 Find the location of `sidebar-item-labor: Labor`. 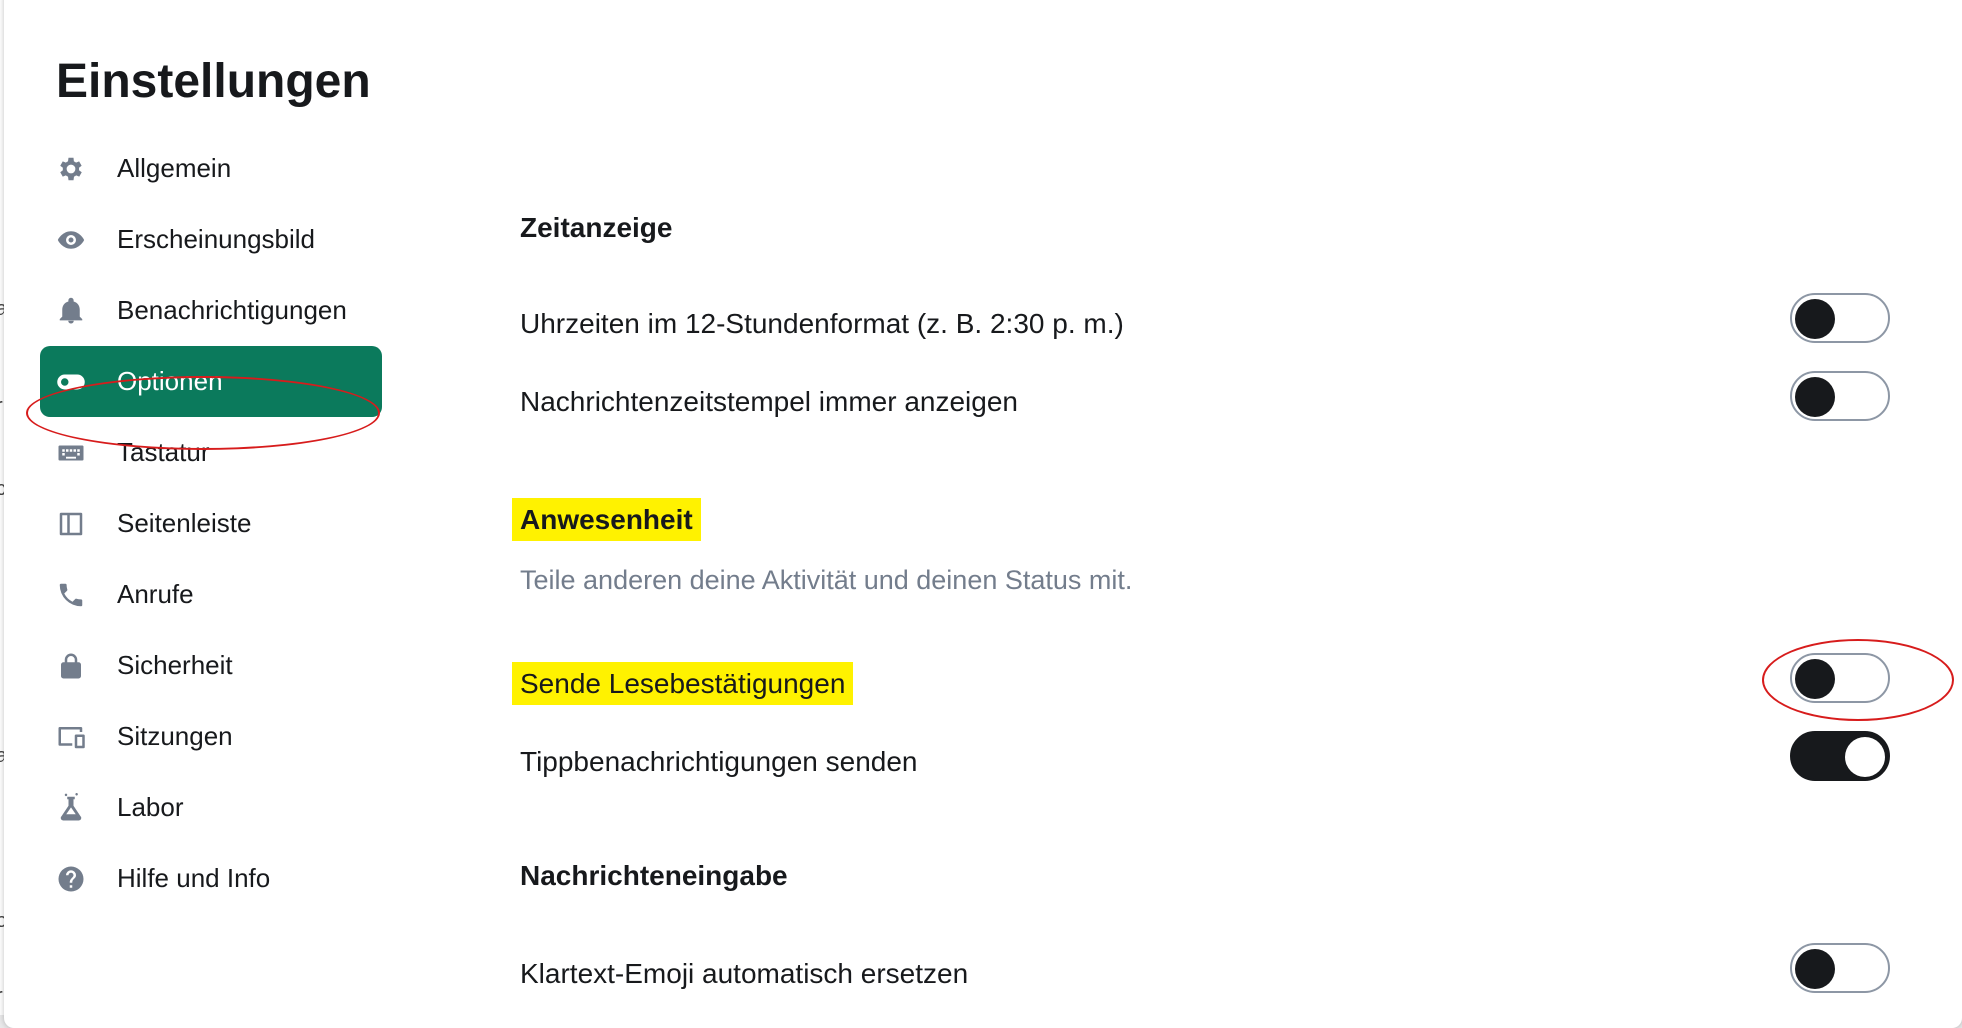

sidebar-item-labor: Labor is located at coordinates (211, 807).